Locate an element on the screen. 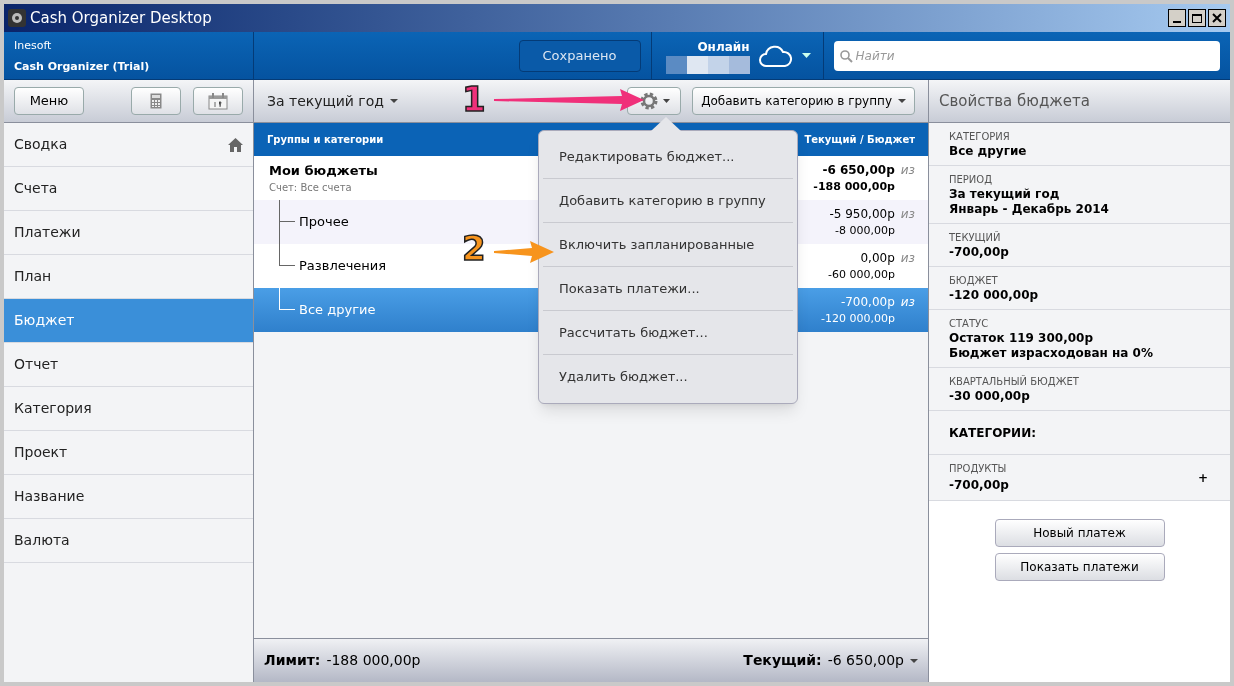  menu-item: Добавить категорию в группу is located at coordinates (668, 201).